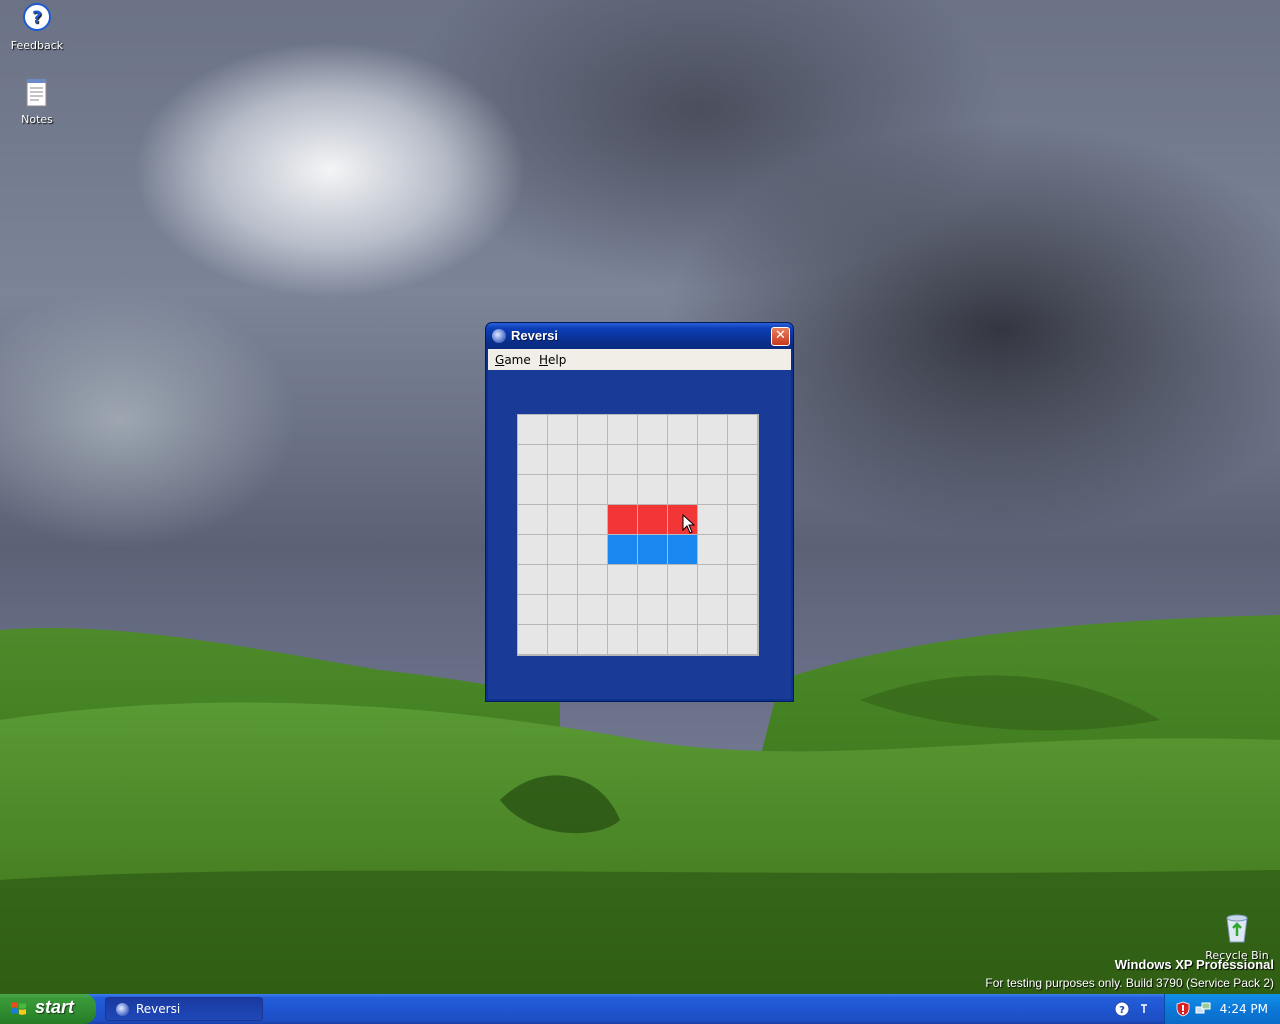 The image size is (1280, 1024). I want to click on menu-game: Game, so click(513, 360).